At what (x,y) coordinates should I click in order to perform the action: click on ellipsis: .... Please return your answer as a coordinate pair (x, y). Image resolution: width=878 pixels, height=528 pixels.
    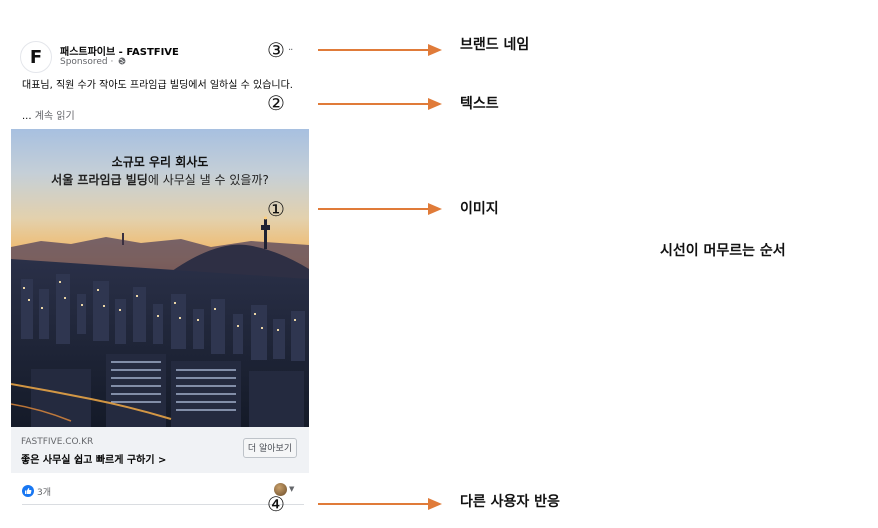
    Looking at the image, I should click on (27, 116).